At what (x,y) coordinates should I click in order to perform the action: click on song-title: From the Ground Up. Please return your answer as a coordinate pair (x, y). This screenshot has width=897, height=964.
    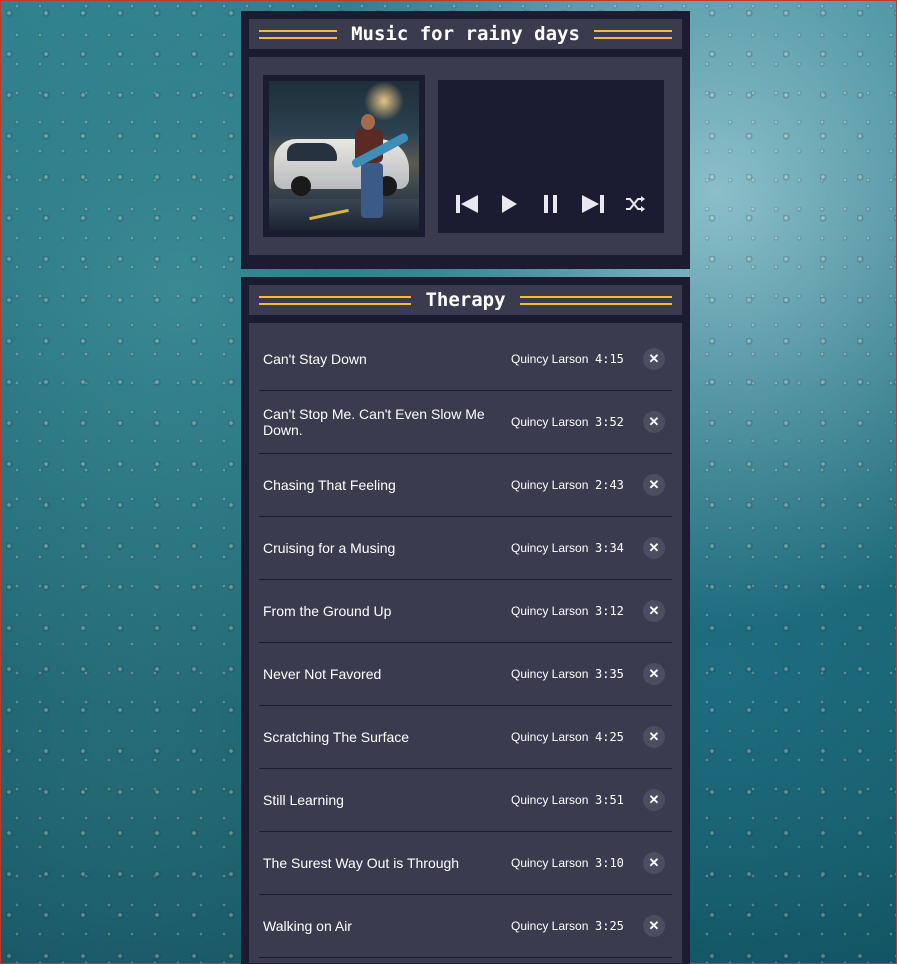
    Looking at the image, I should click on (327, 611).